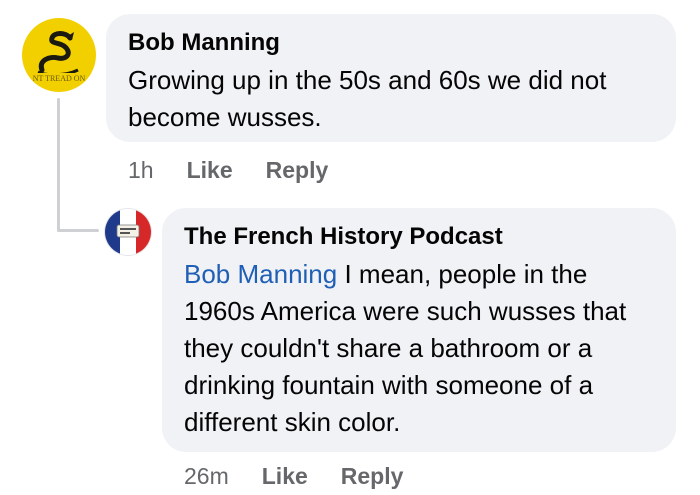 The width and height of the screenshot is (700, 495). I want to click on reply-timestamp: 26m, so click(206, 476).